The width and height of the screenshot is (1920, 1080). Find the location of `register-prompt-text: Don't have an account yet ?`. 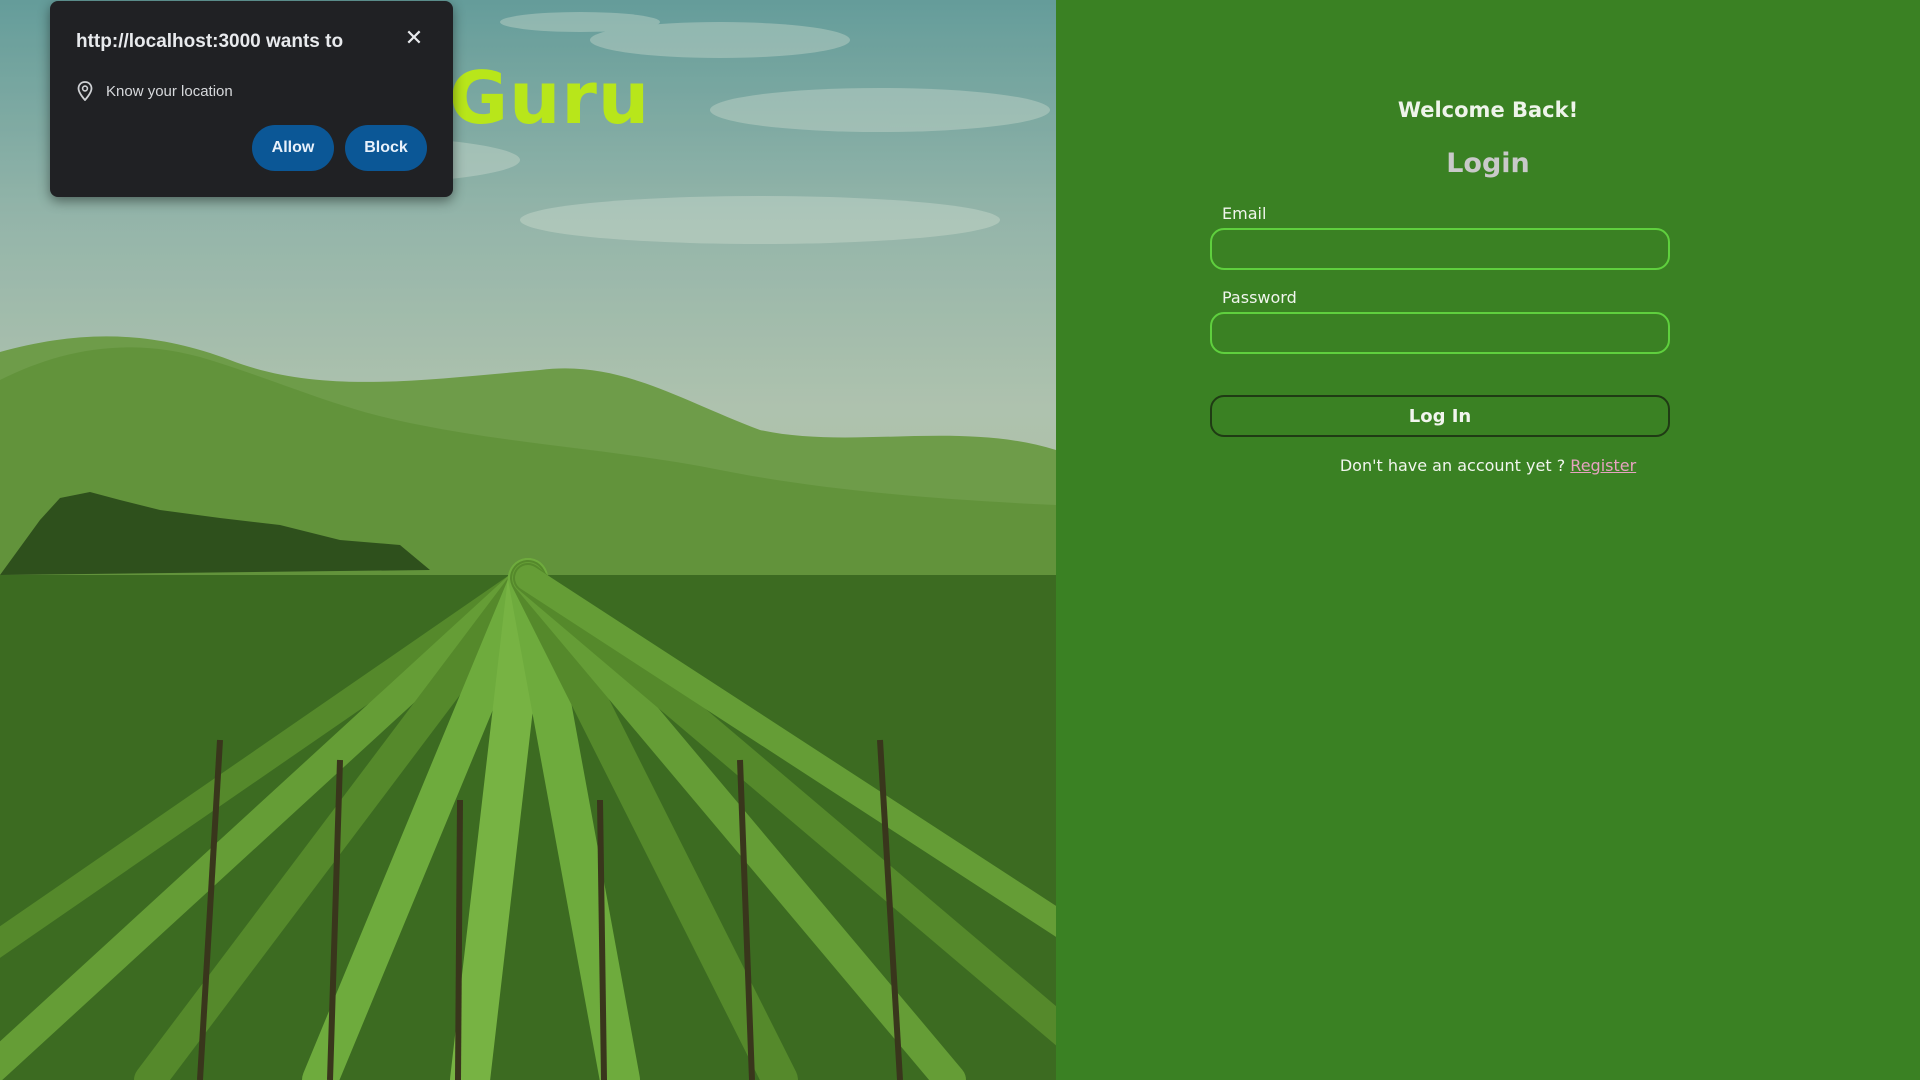

register-prompt-text: Don't have an account yet ? is located at coordinates (1452, 465).